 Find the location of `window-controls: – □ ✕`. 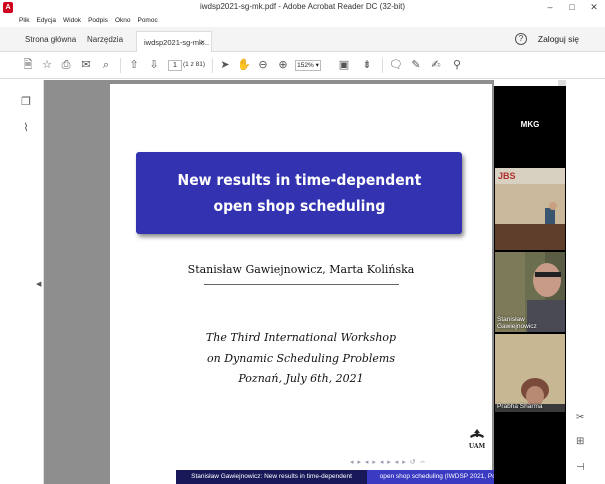

window-controls: – □ ✕ is located at coordinates (572, 7).